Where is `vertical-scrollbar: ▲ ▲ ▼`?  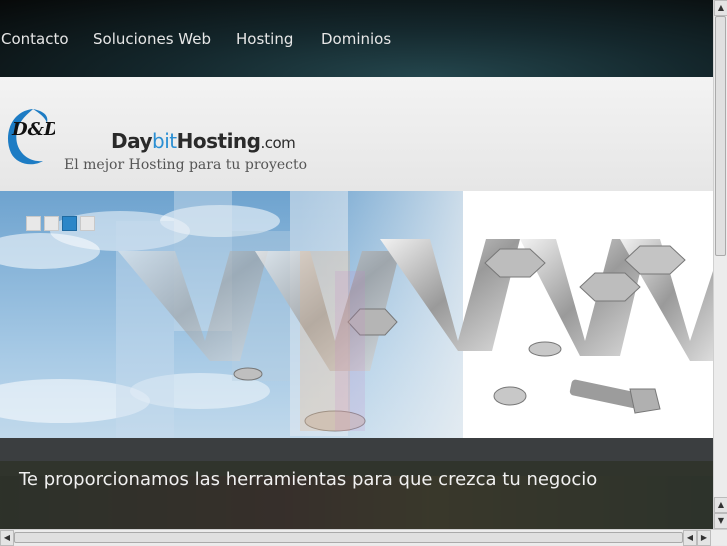 vertical-scrollbar: ▲ ▲ ▼ is located at coordinates (720, 264).